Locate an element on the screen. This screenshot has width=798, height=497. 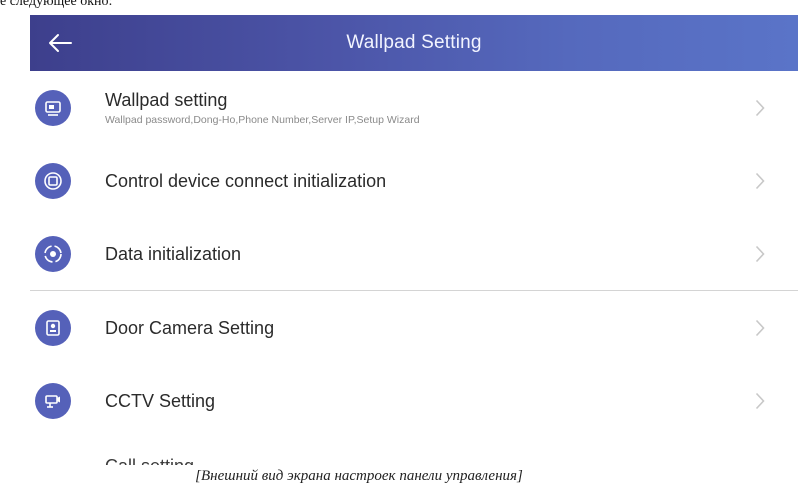
menu-item-label: Door Camera Setting is located at coordinates (190, 327).